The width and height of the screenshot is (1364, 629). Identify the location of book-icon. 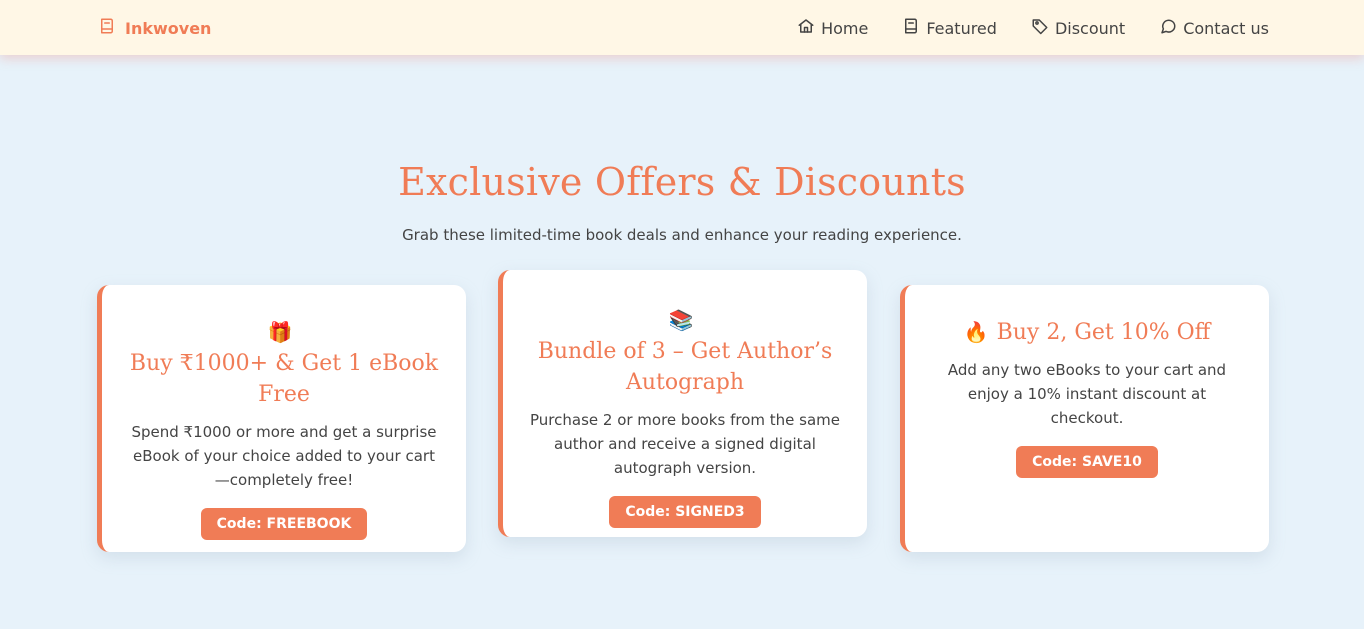
(911, 28).